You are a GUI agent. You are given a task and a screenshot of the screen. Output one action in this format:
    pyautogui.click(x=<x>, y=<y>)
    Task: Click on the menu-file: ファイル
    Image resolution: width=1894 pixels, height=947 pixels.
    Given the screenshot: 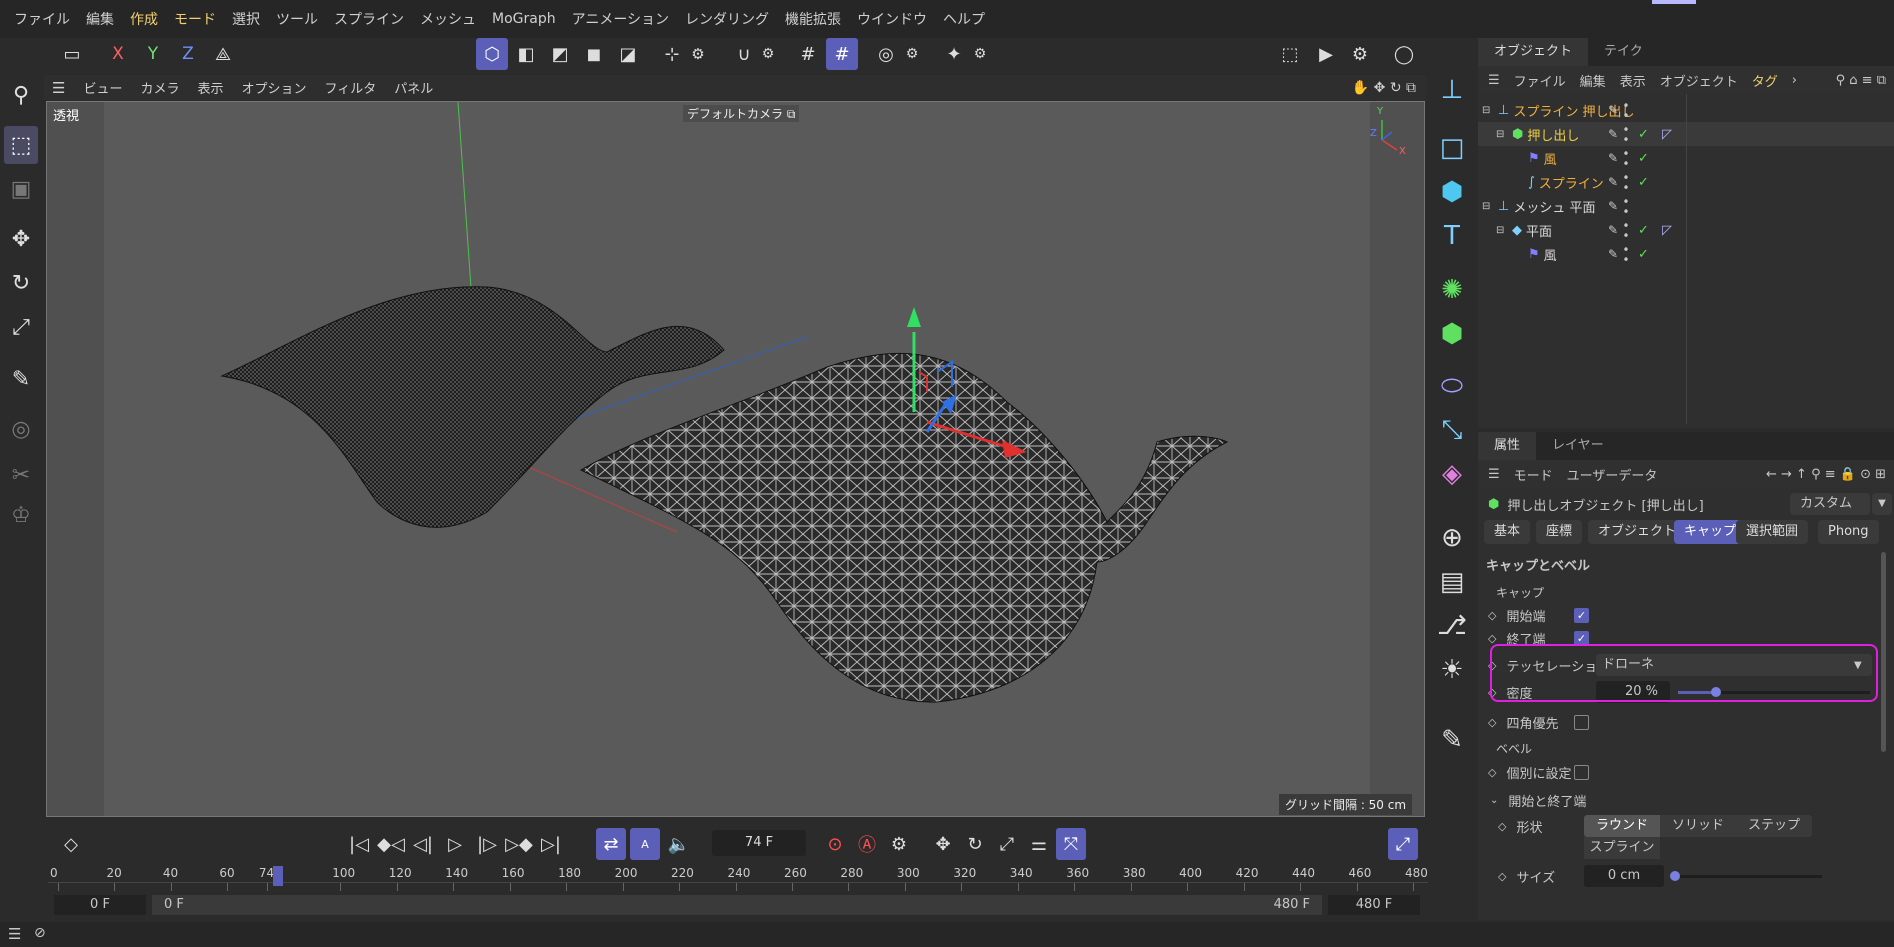 What is the action you would take?
    pyautogui.click(x=42, y=19)
    